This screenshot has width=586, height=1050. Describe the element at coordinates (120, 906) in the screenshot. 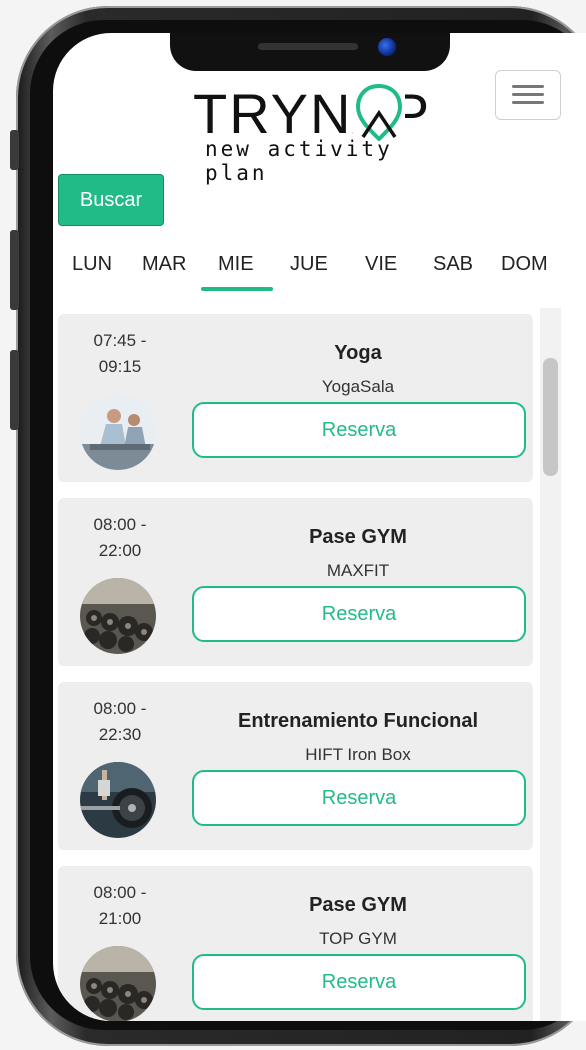

I see `activity-time: 08:00 - 21:00` at that location.